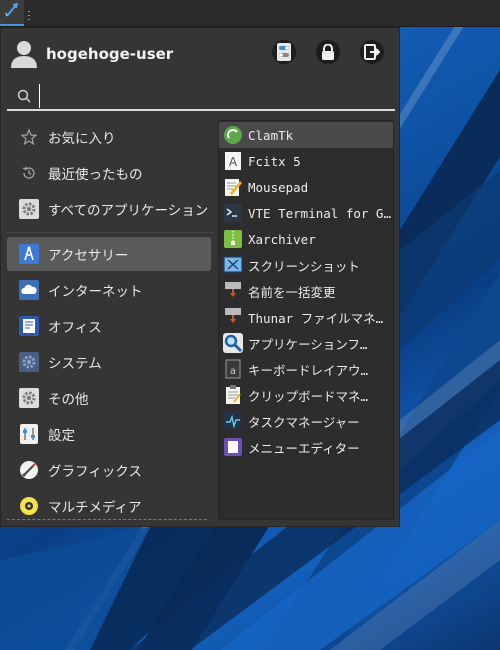 The image size is (500, 650). Describe the element at coordinates (233, 421) in the screenshot. I see `task-manager-icon` at that location.